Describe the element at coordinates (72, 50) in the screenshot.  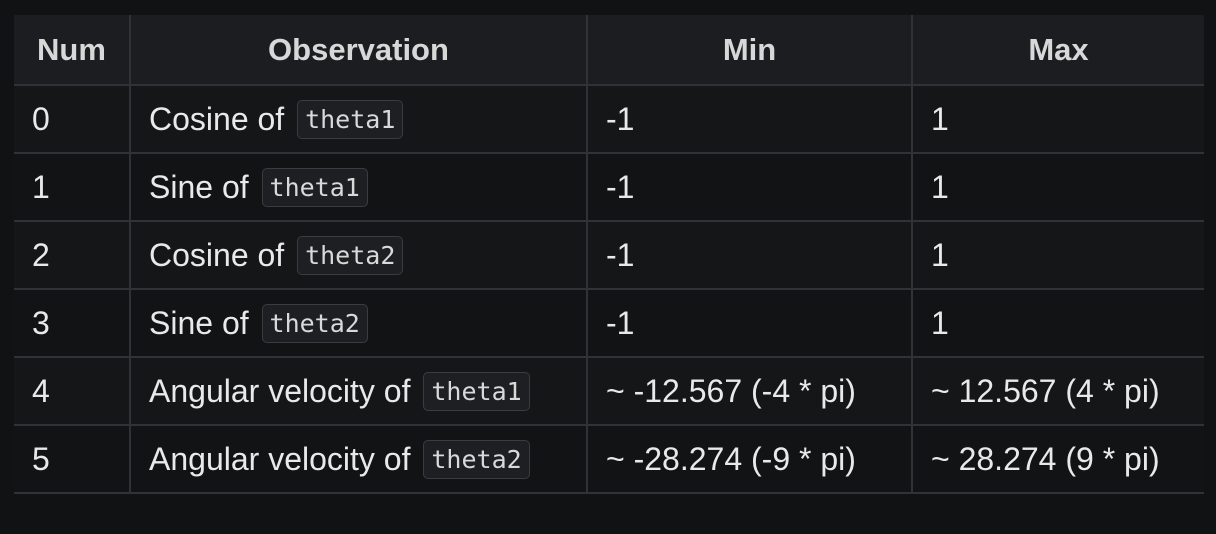
I see `header-num: Num` at that location.